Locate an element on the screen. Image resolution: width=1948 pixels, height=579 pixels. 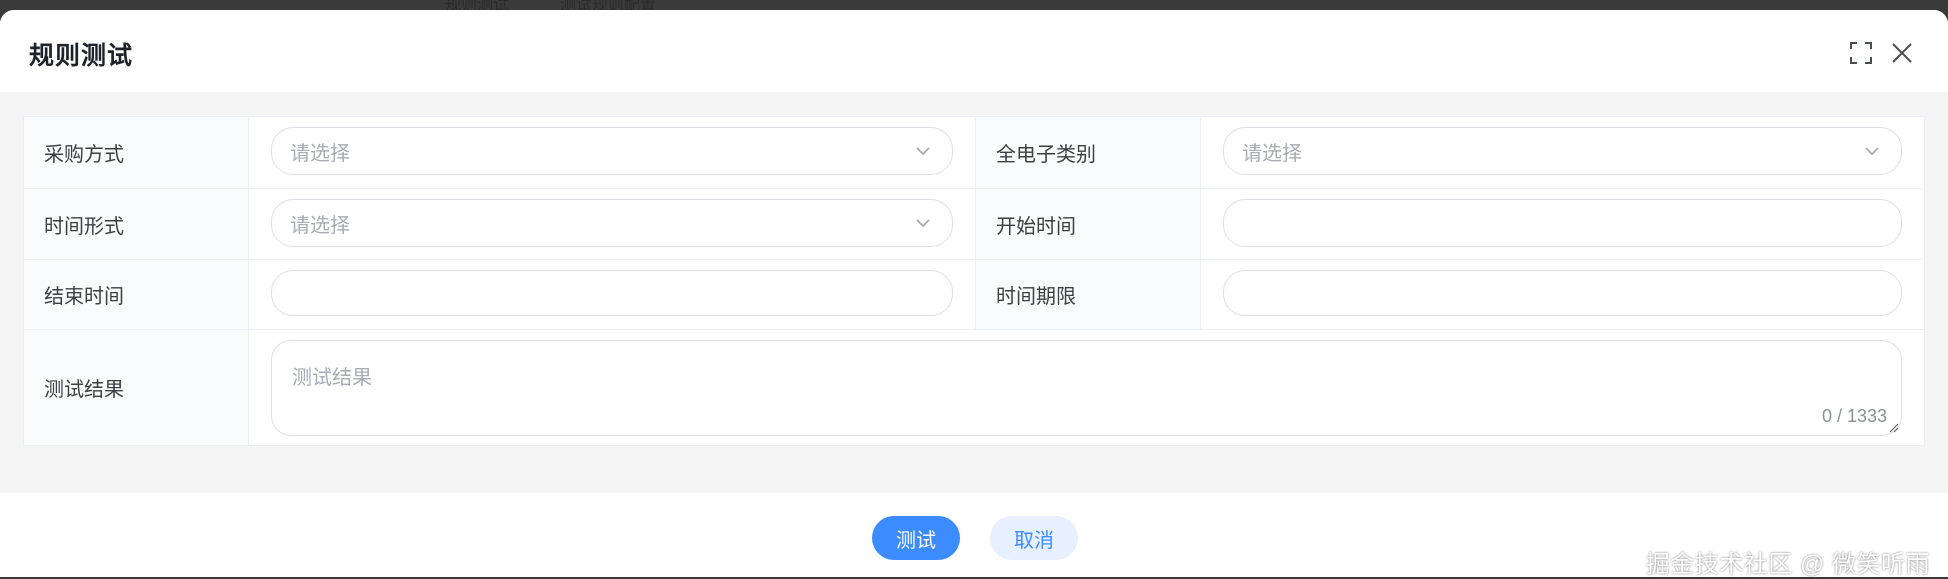
electronic-category-cell: 请选择 is located at coordinates (1562, 153).